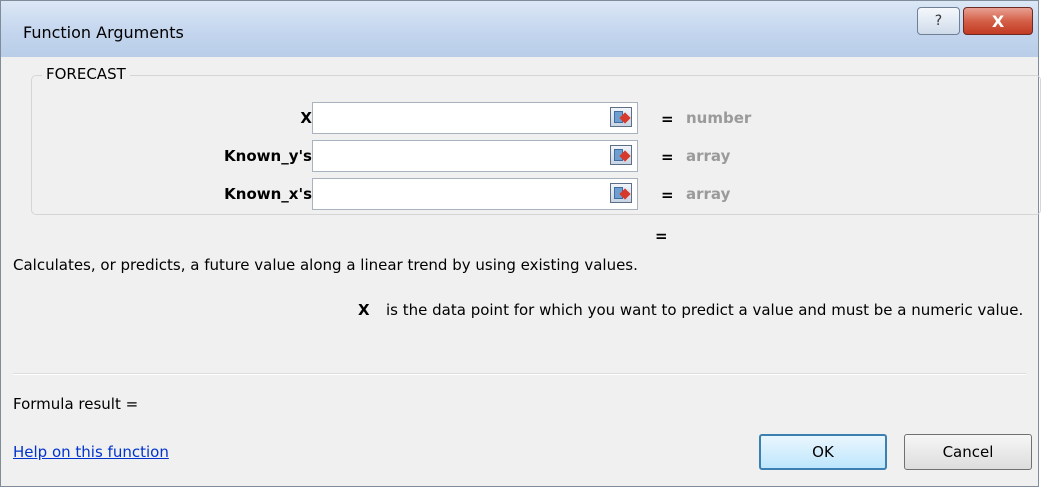  Describe the element at coordinates (621, 193) in the screenshot. I see `collapse-dialog-button-known-xs` at that location.